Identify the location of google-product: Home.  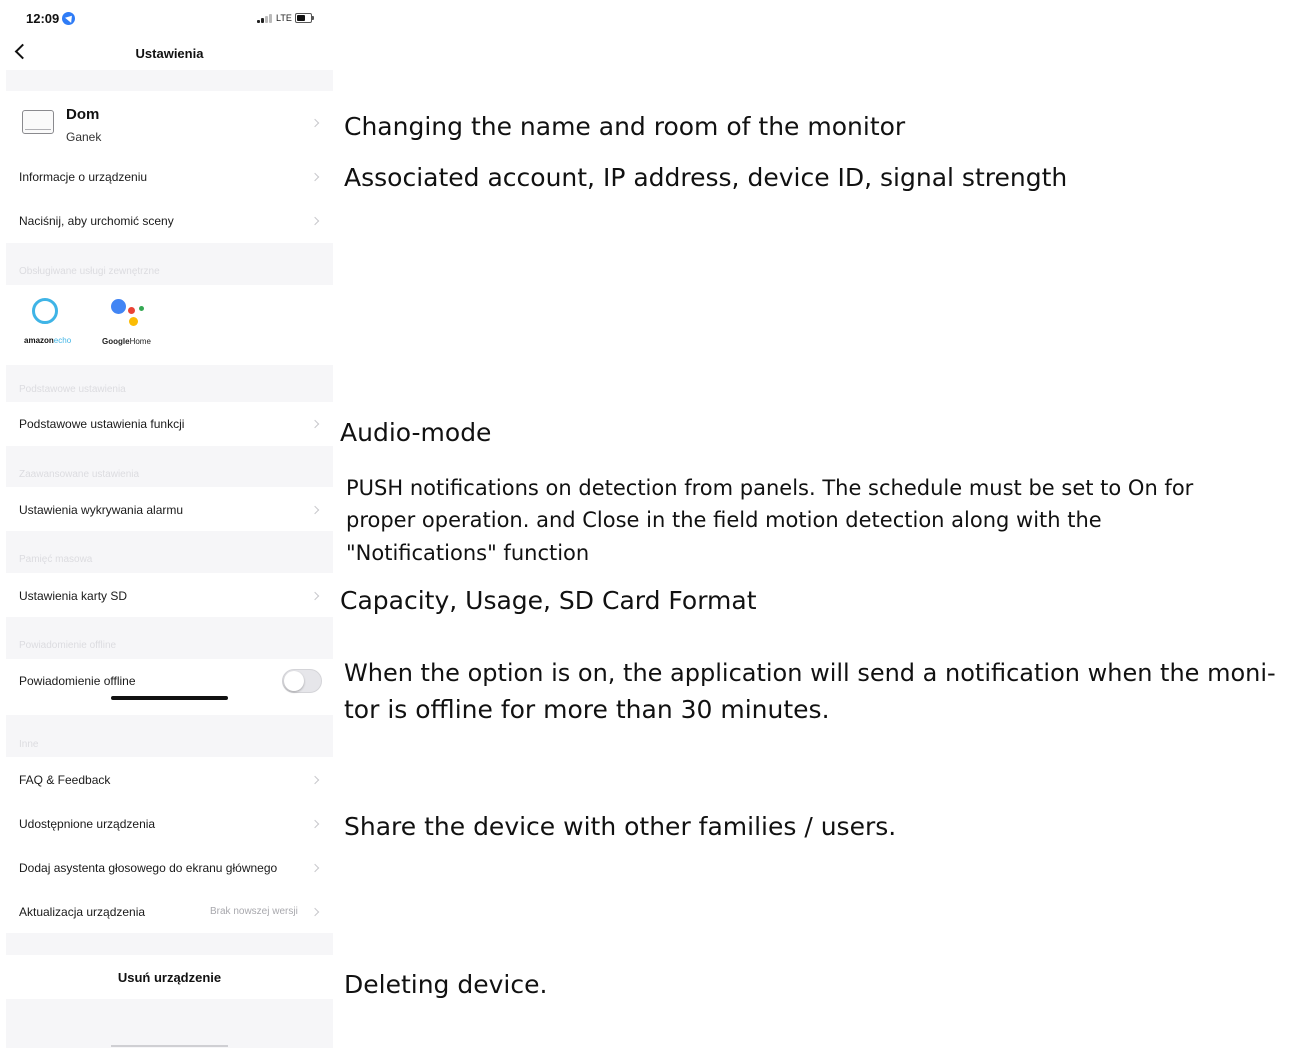
(140, 341).